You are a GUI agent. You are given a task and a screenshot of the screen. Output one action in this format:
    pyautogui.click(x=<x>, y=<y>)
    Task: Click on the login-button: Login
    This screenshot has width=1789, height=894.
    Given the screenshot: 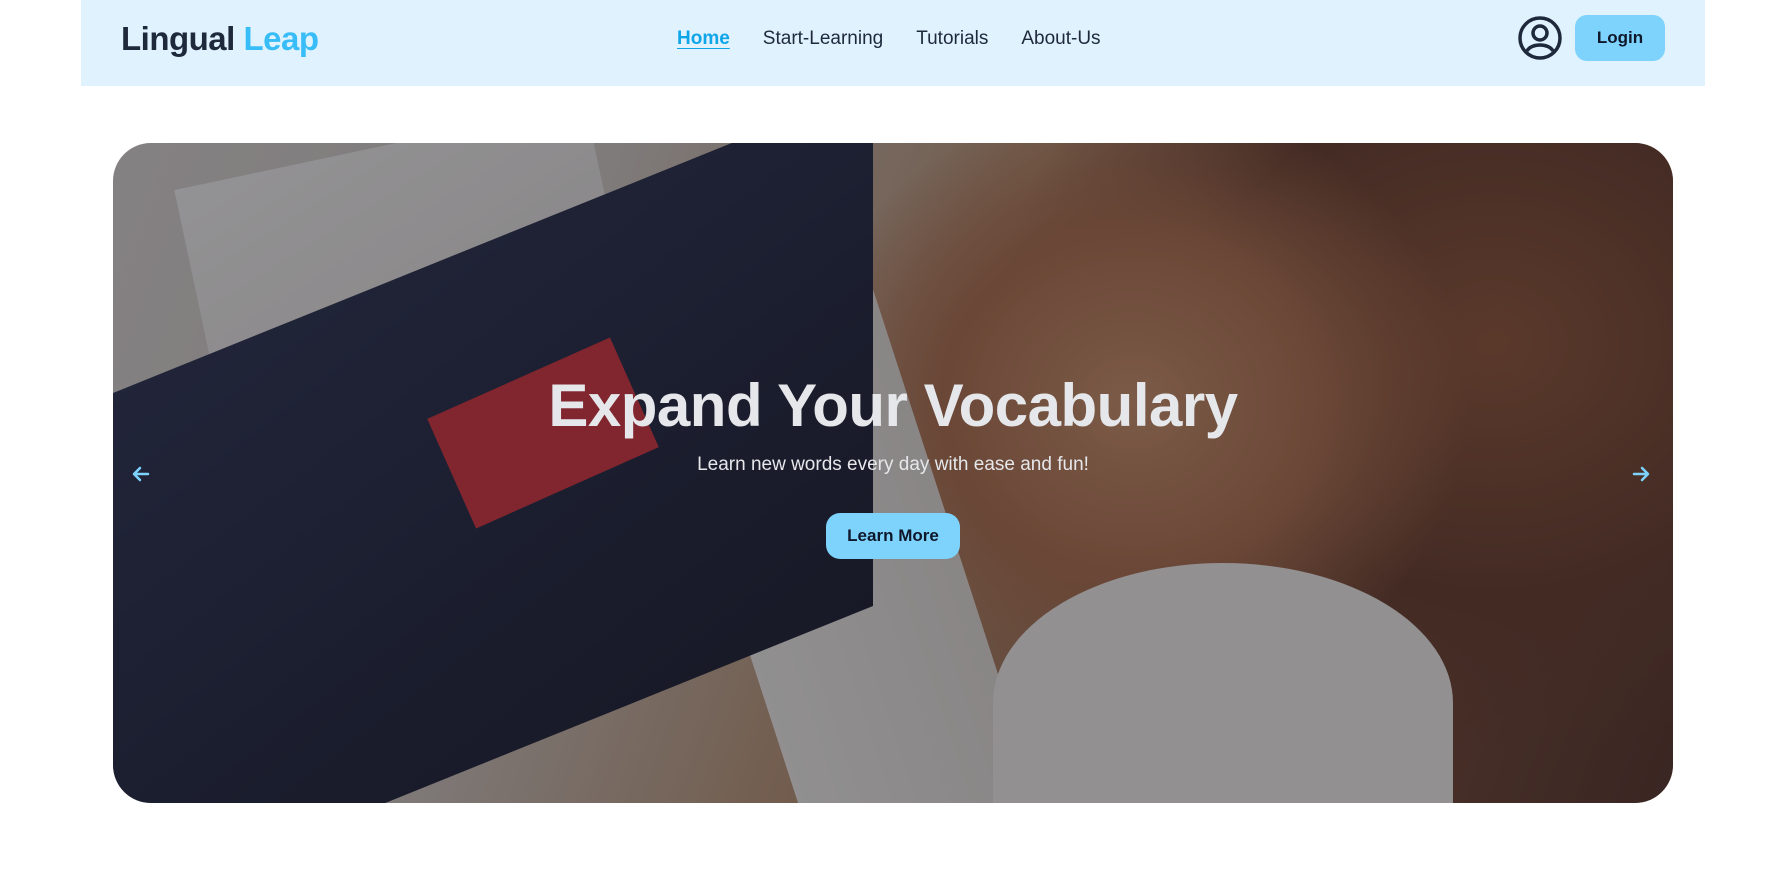 What is the action you would take?
    pyautogui.click(x=1620, y=38)
    